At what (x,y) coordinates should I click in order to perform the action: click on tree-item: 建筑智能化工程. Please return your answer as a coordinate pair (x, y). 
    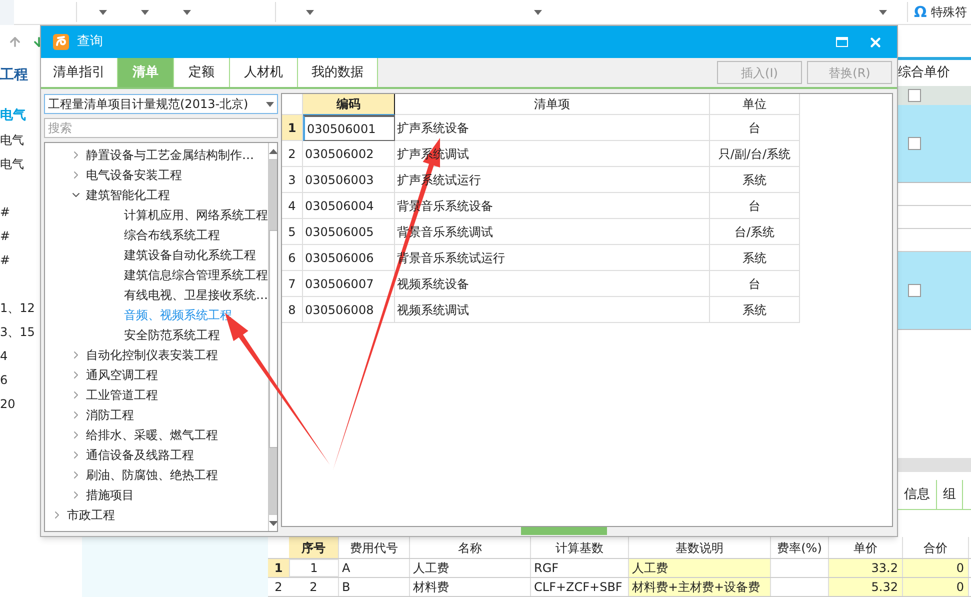
    Looking at the image, I should click on (128, 195).